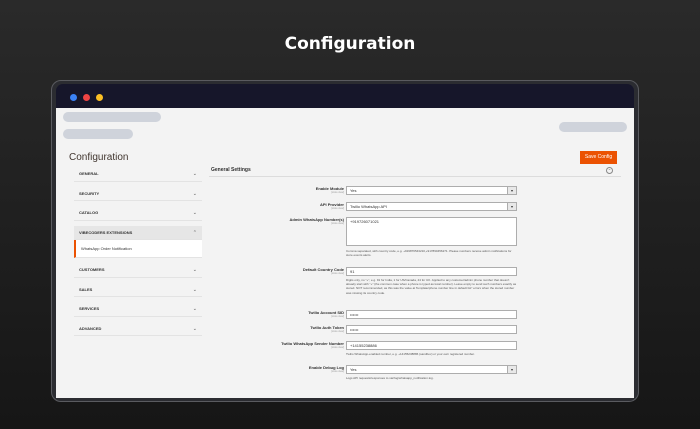 This screenshot has height=429, width=700. Describe the element at coordinates (138, 194) in the screenshot. I see `sidebar-item-security: SECURITY ⌄` at that location.